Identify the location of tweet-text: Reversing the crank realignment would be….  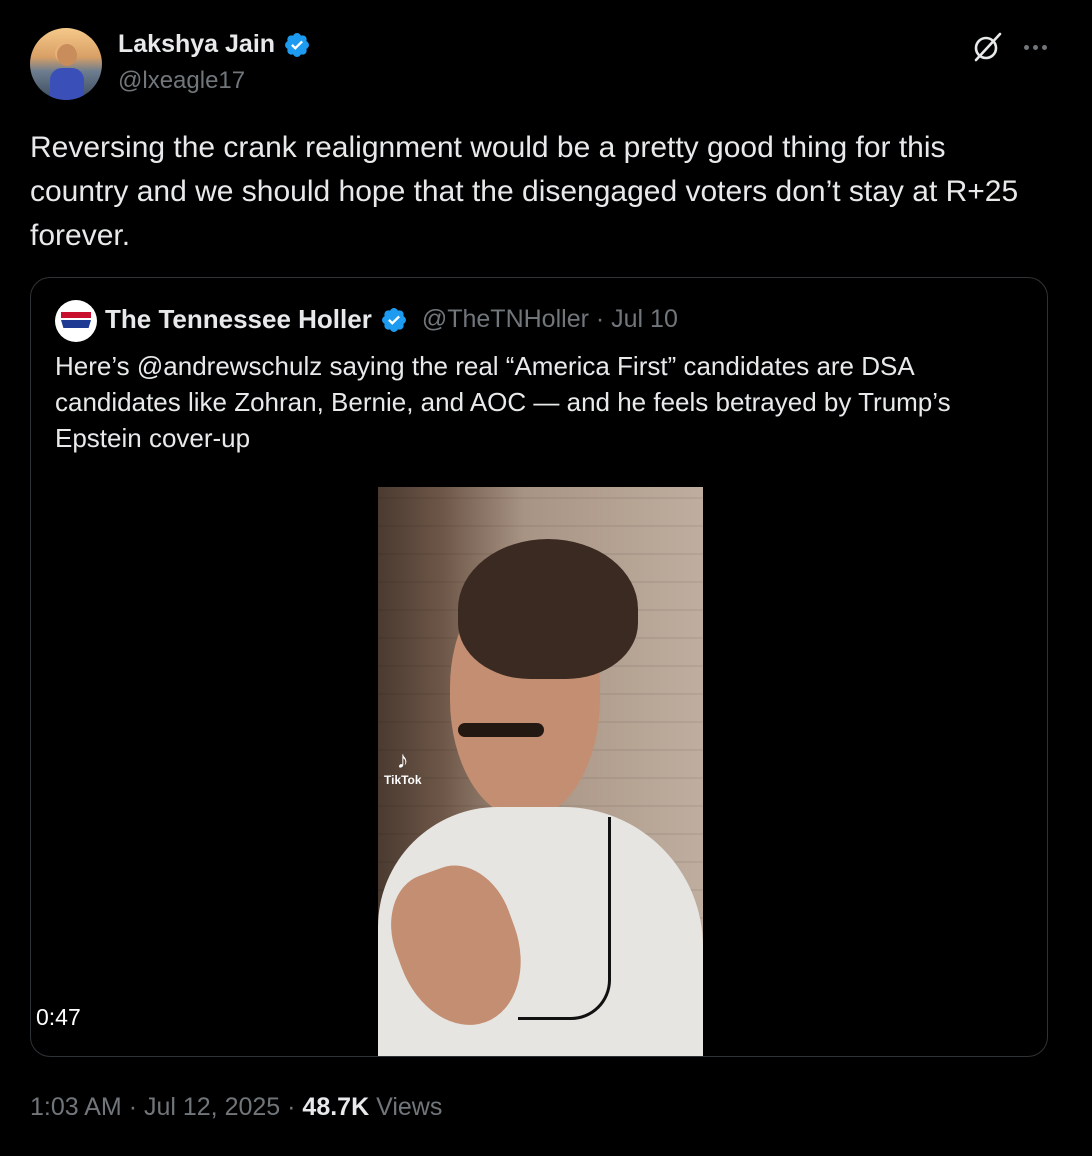
(524, 191).